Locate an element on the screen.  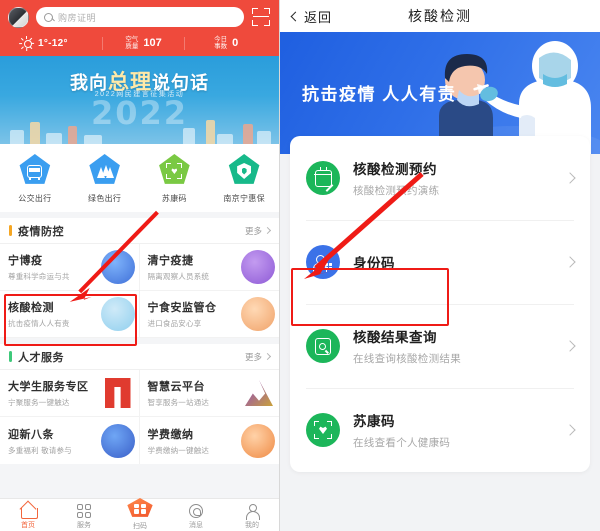
quick-access-row: 公交出行 绿色出行 苏康码 南京宁惠保 is located at coordinates (139, 178).